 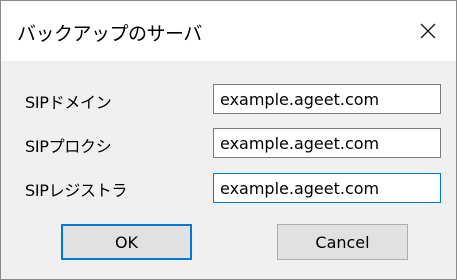 I want to click on cancel-button: Cancel, so click(x=342, y=242).